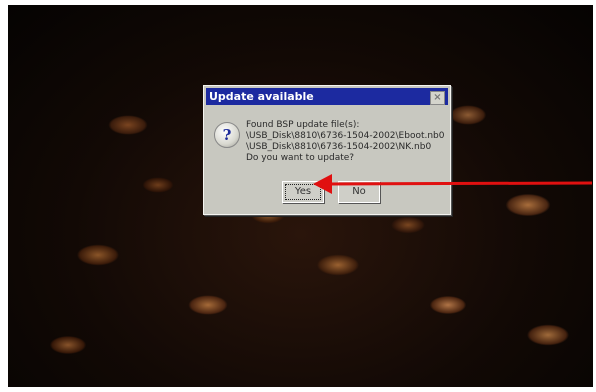 The height and width of the screenshot is (392, 596). I want to click on arrow-shaft, so click(459, 183).